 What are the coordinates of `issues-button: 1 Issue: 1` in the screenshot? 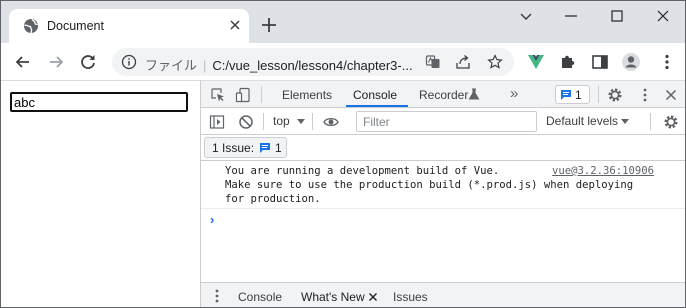 It's located at (245, 147).